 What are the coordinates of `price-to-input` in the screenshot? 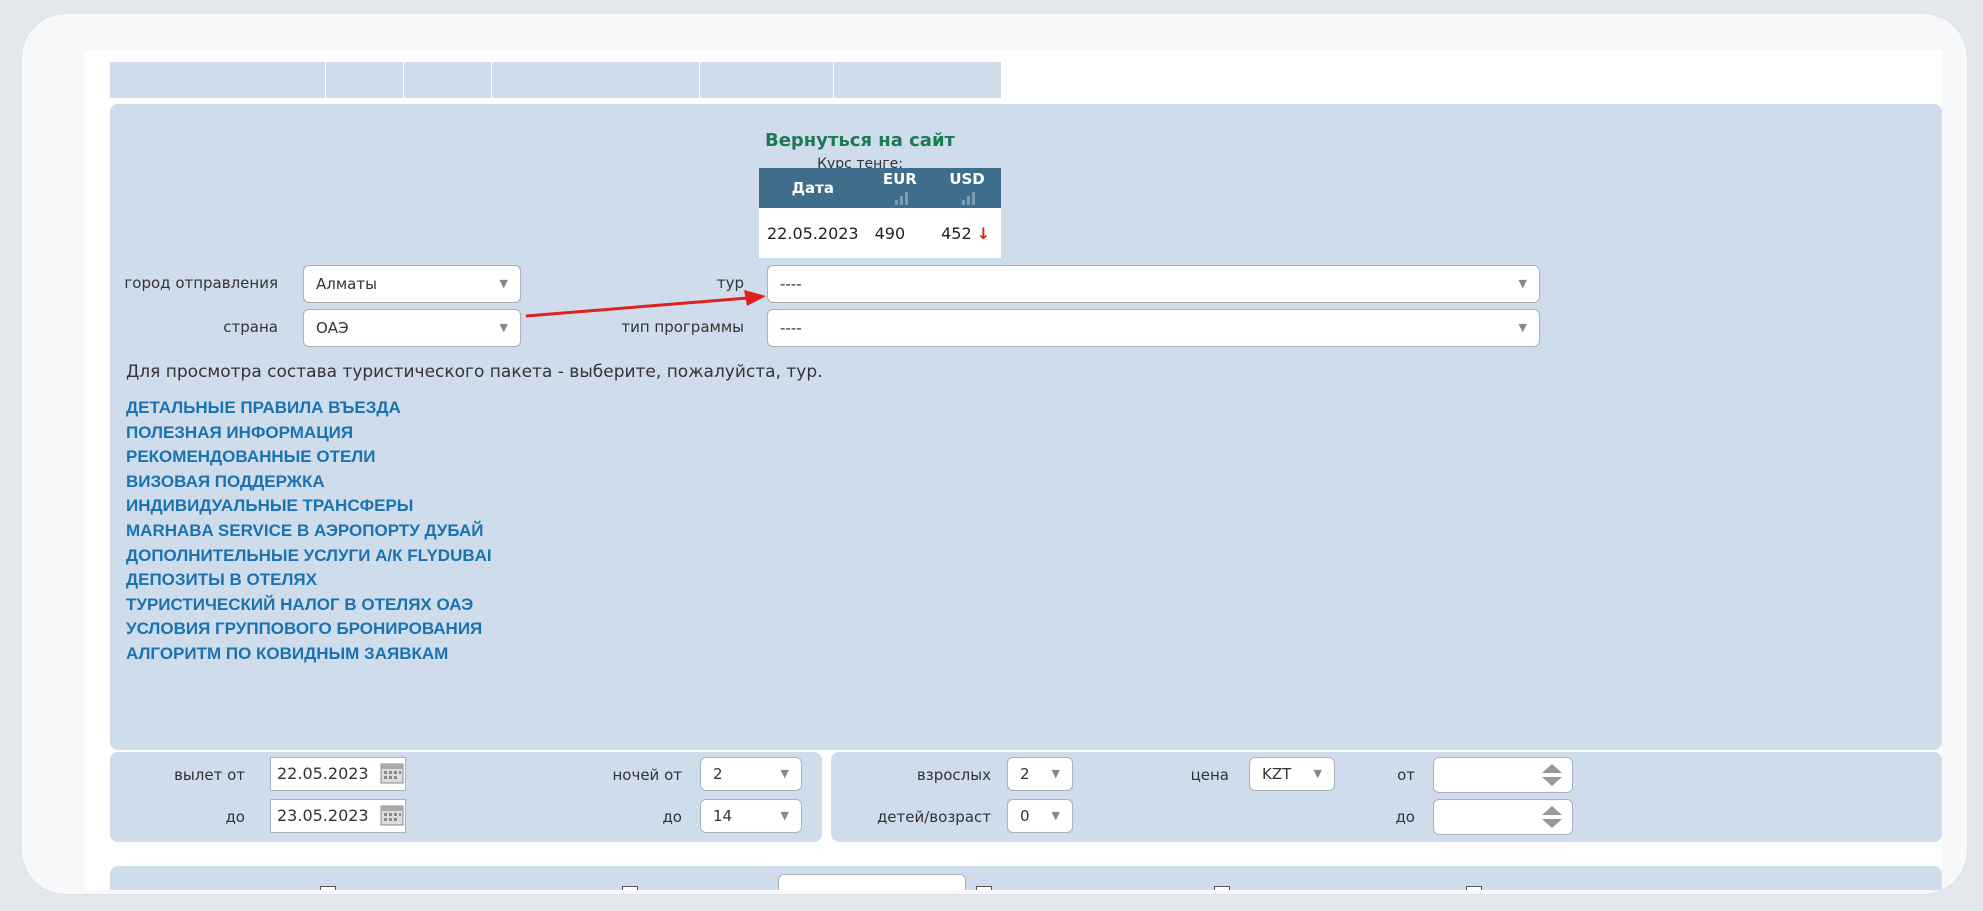 It's located at (1503, 817).